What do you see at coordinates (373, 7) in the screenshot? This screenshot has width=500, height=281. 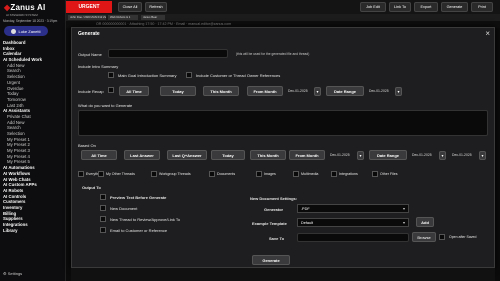 I see `job-edit-button: Job Edit` at bounding box center [373, 7].